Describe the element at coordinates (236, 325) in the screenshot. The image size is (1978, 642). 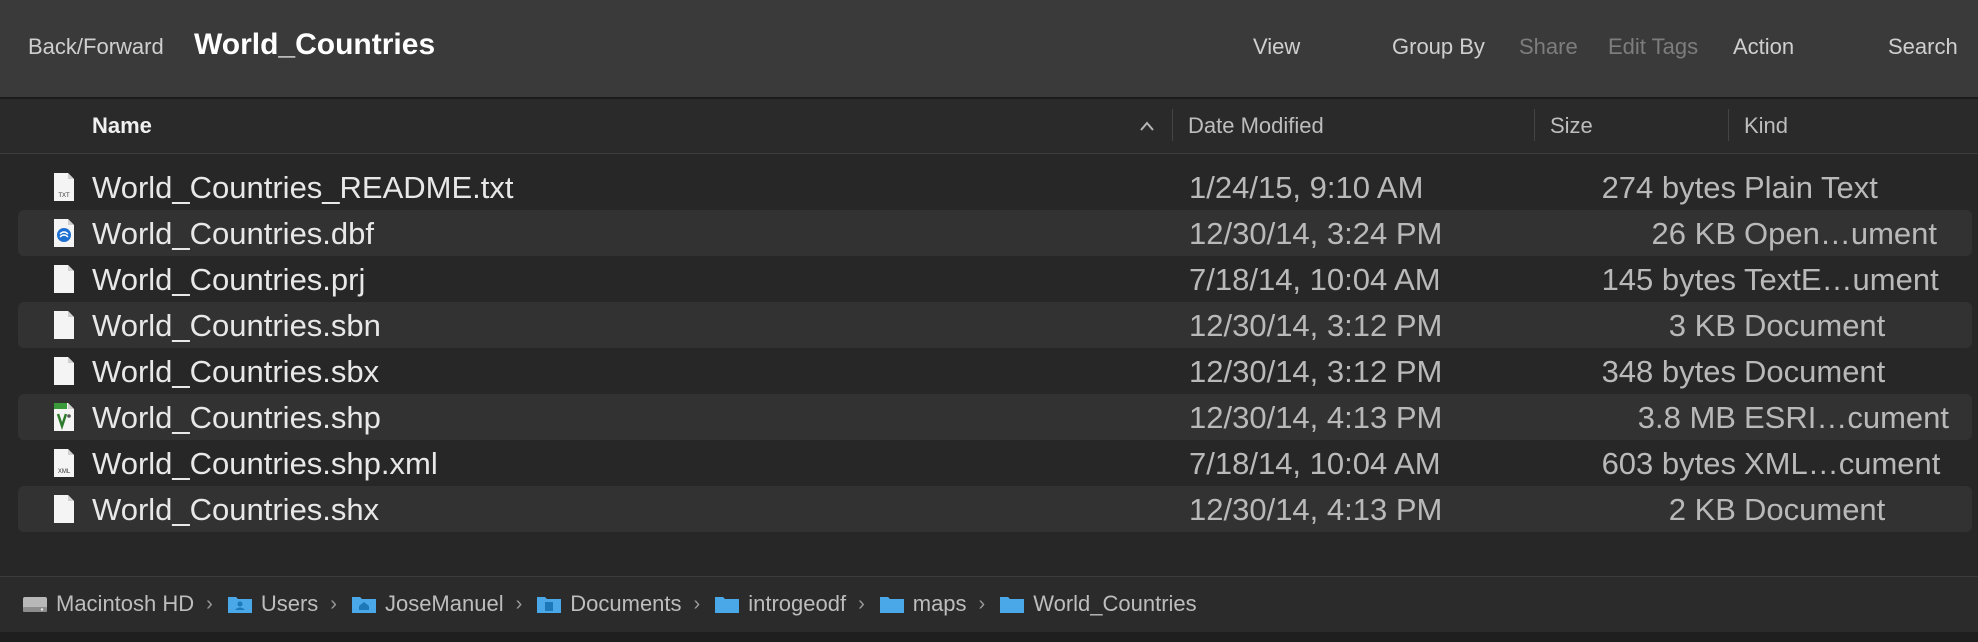
I see `file-name: World_Countries.sbn` at that location.